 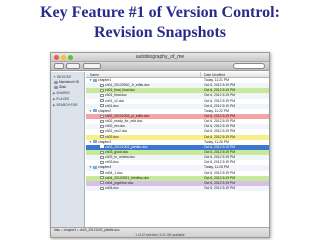 I want to click on window-title: autobiography_of_me, so click(x=160, y=57).